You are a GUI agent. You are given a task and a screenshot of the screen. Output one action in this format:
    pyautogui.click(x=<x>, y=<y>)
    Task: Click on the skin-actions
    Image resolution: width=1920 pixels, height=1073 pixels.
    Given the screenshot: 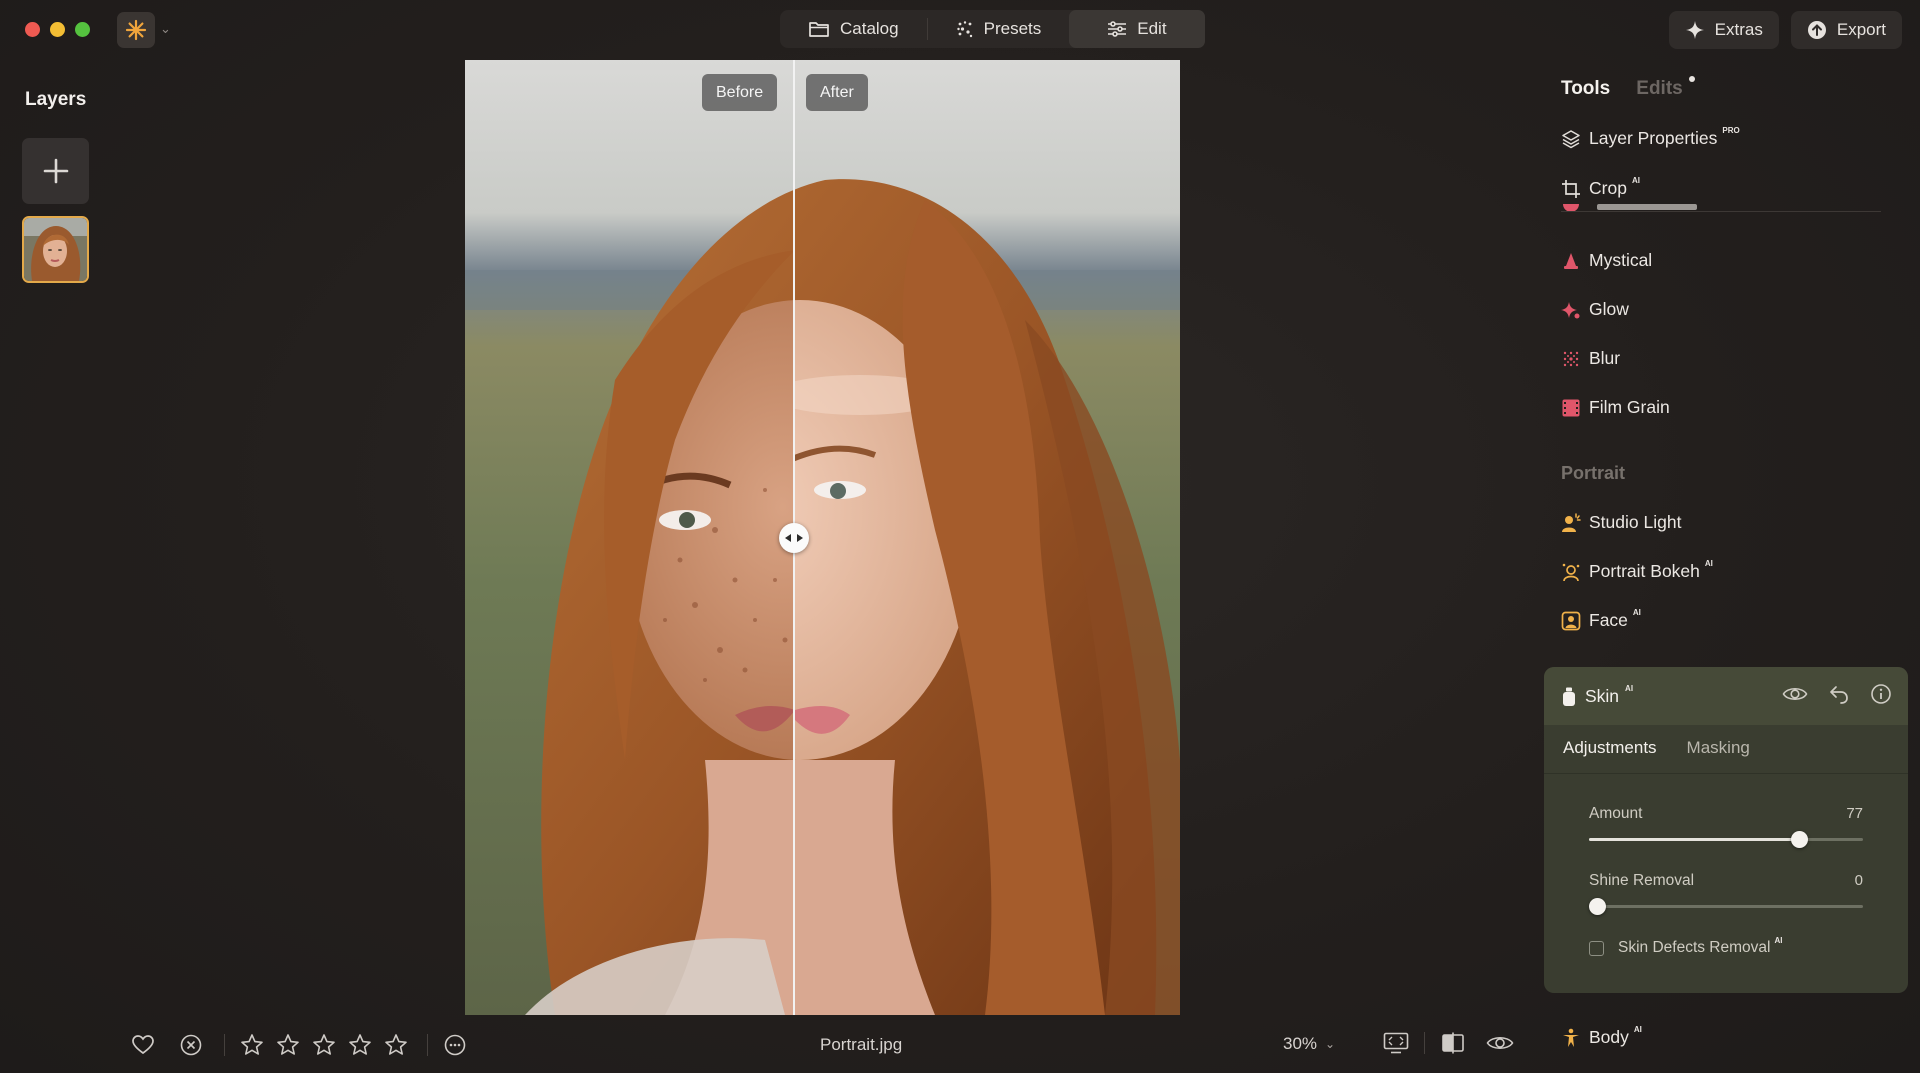 What is the action you would take?
    pyautogui.click(x=1837, y=694)
    